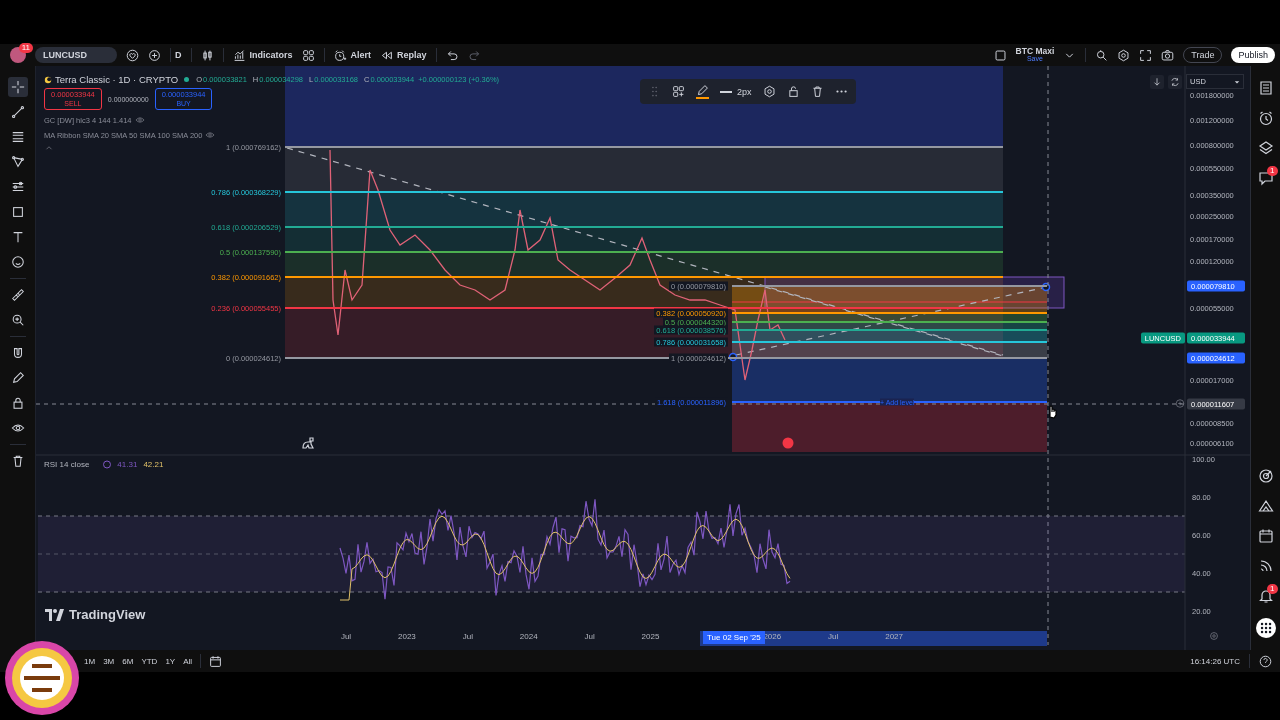 The image size is (1280, 720). I want to click on range-button: All, so click(188, 661).